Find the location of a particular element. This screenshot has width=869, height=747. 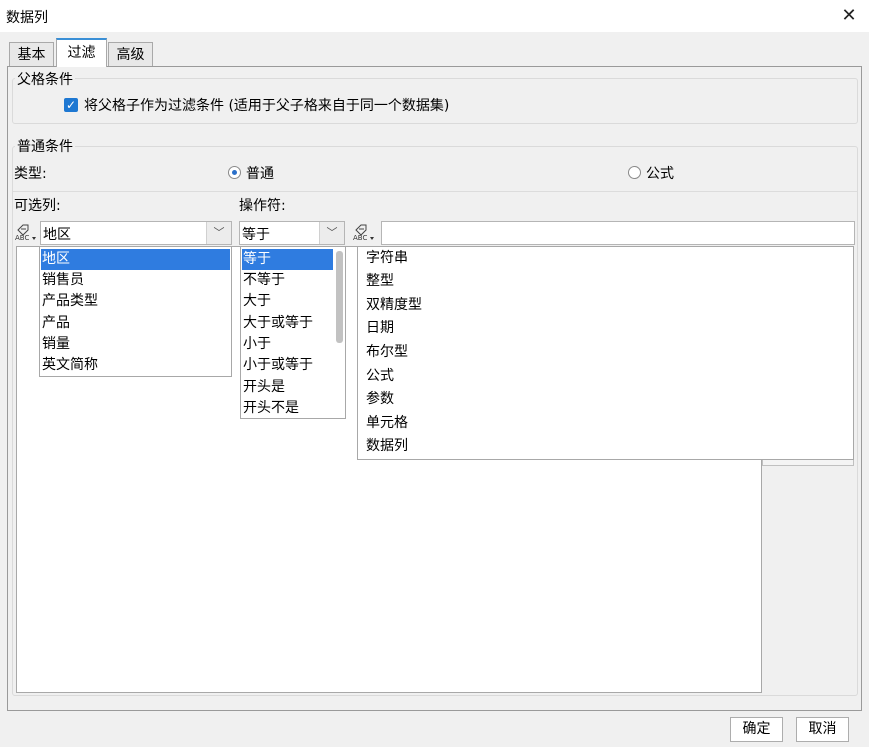

type-formula-radio is located at coordinates (634, 172).